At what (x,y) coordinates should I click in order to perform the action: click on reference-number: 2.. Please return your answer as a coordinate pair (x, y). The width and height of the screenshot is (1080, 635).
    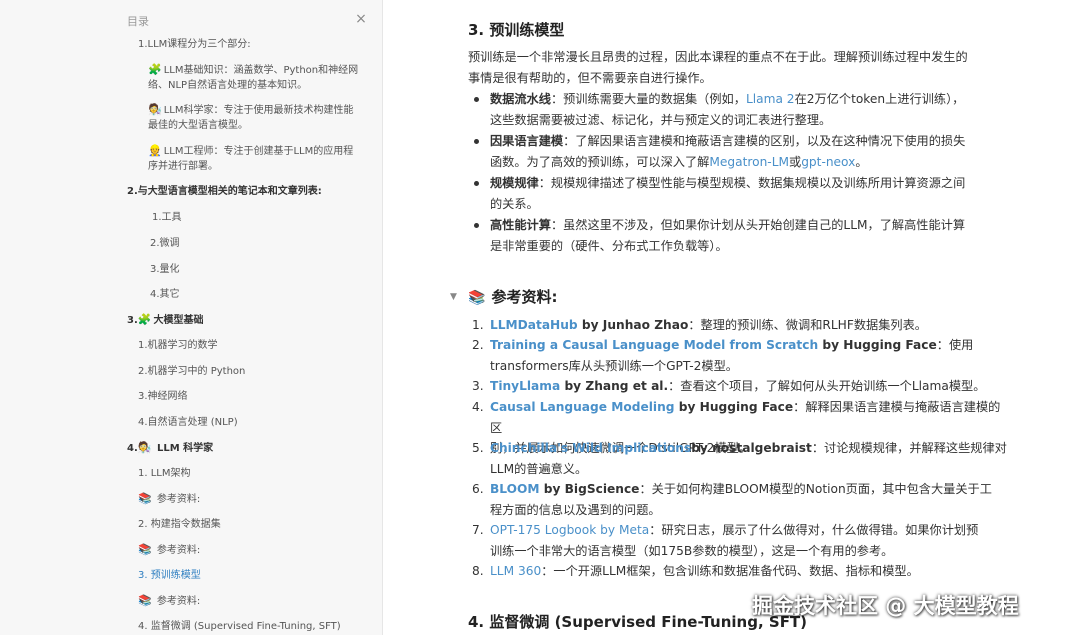
    Looking at the image, I should click on (478, 345).